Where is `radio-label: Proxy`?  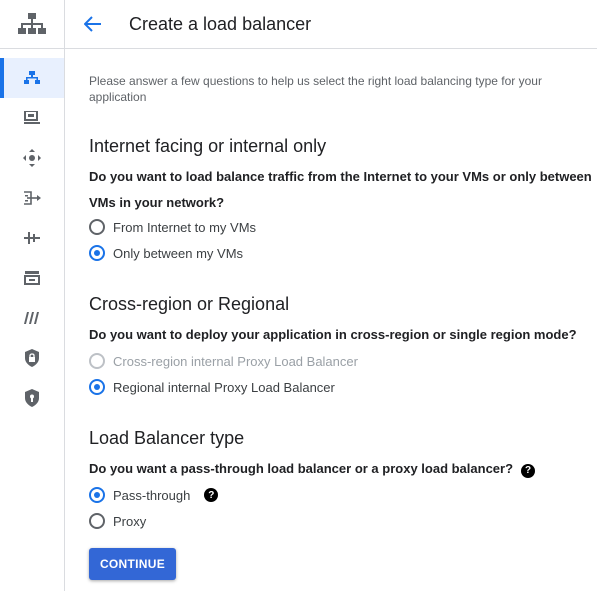
radio-label: Proxy is located at coordinates (130, 521).